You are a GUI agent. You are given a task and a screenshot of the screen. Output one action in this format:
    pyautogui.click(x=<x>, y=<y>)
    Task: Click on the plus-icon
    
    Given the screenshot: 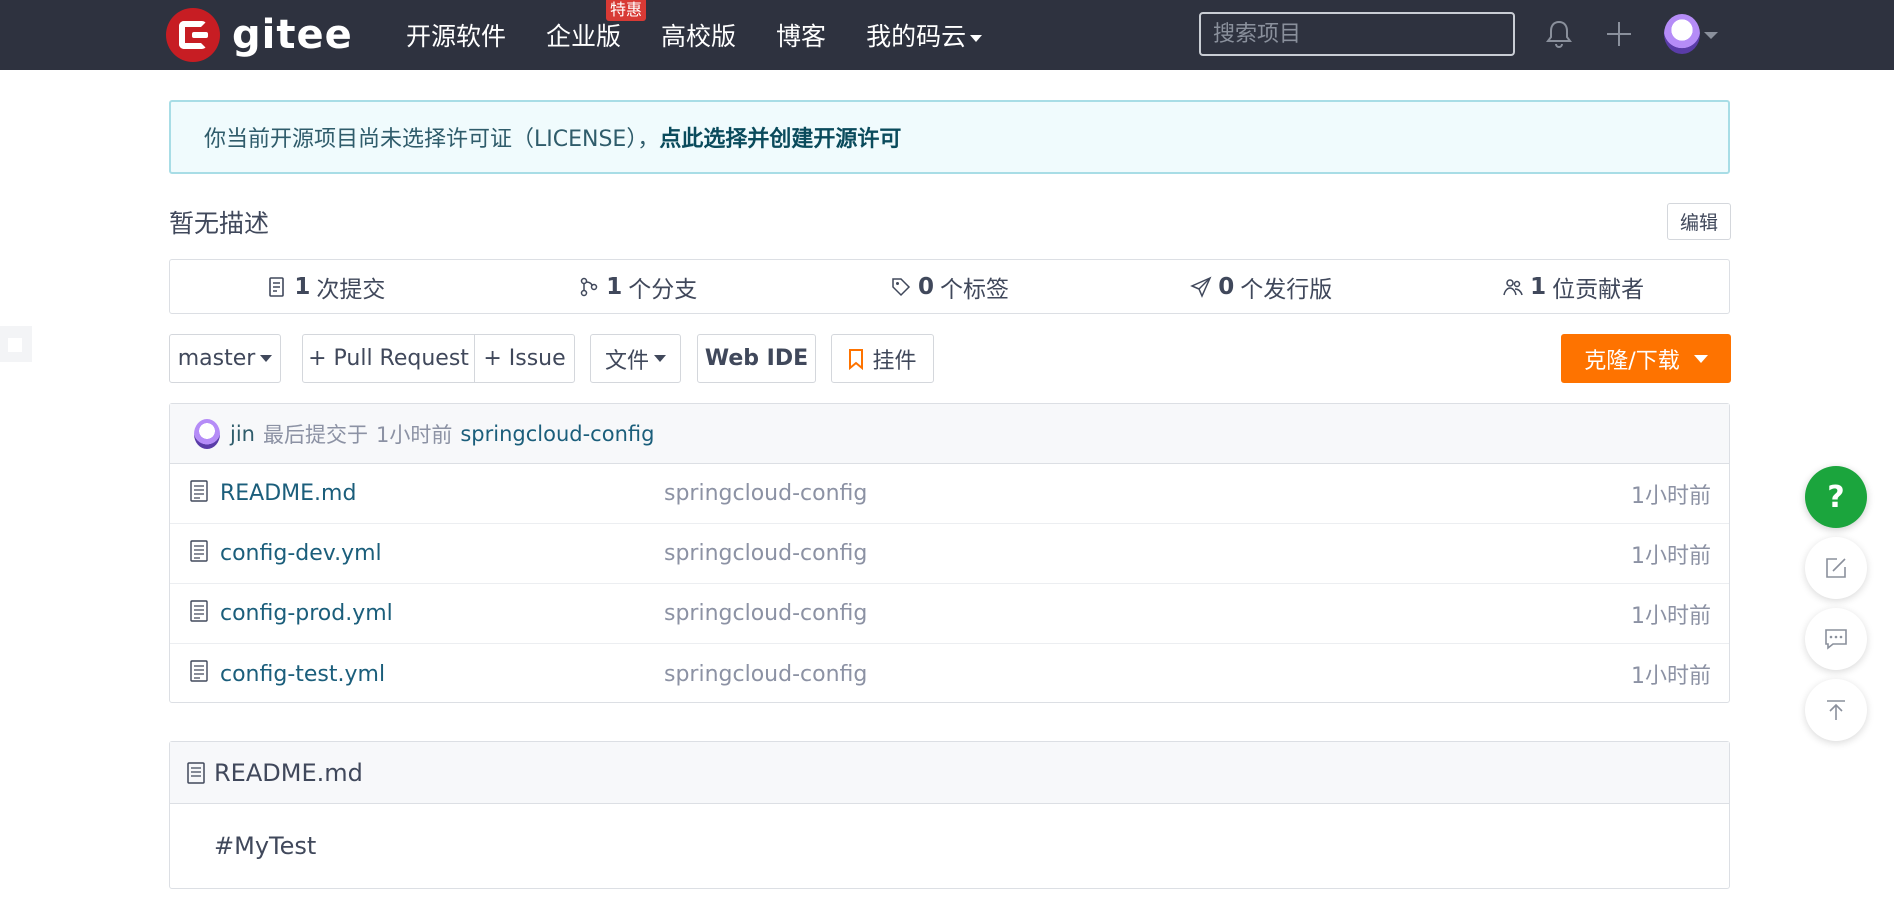 What is the action you would take?
    pyautogui.click(x=1619, y=34)
    